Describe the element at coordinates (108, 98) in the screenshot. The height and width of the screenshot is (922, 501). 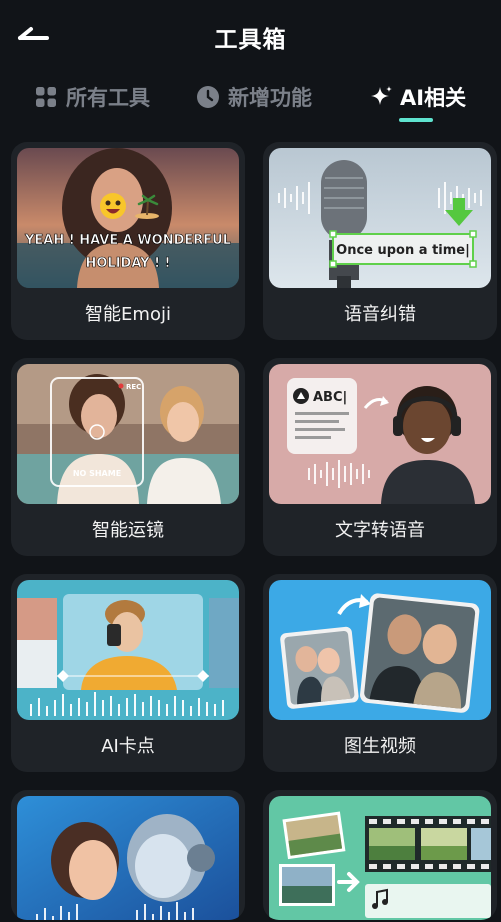
I see `tab-label: 所有工具` at that location.